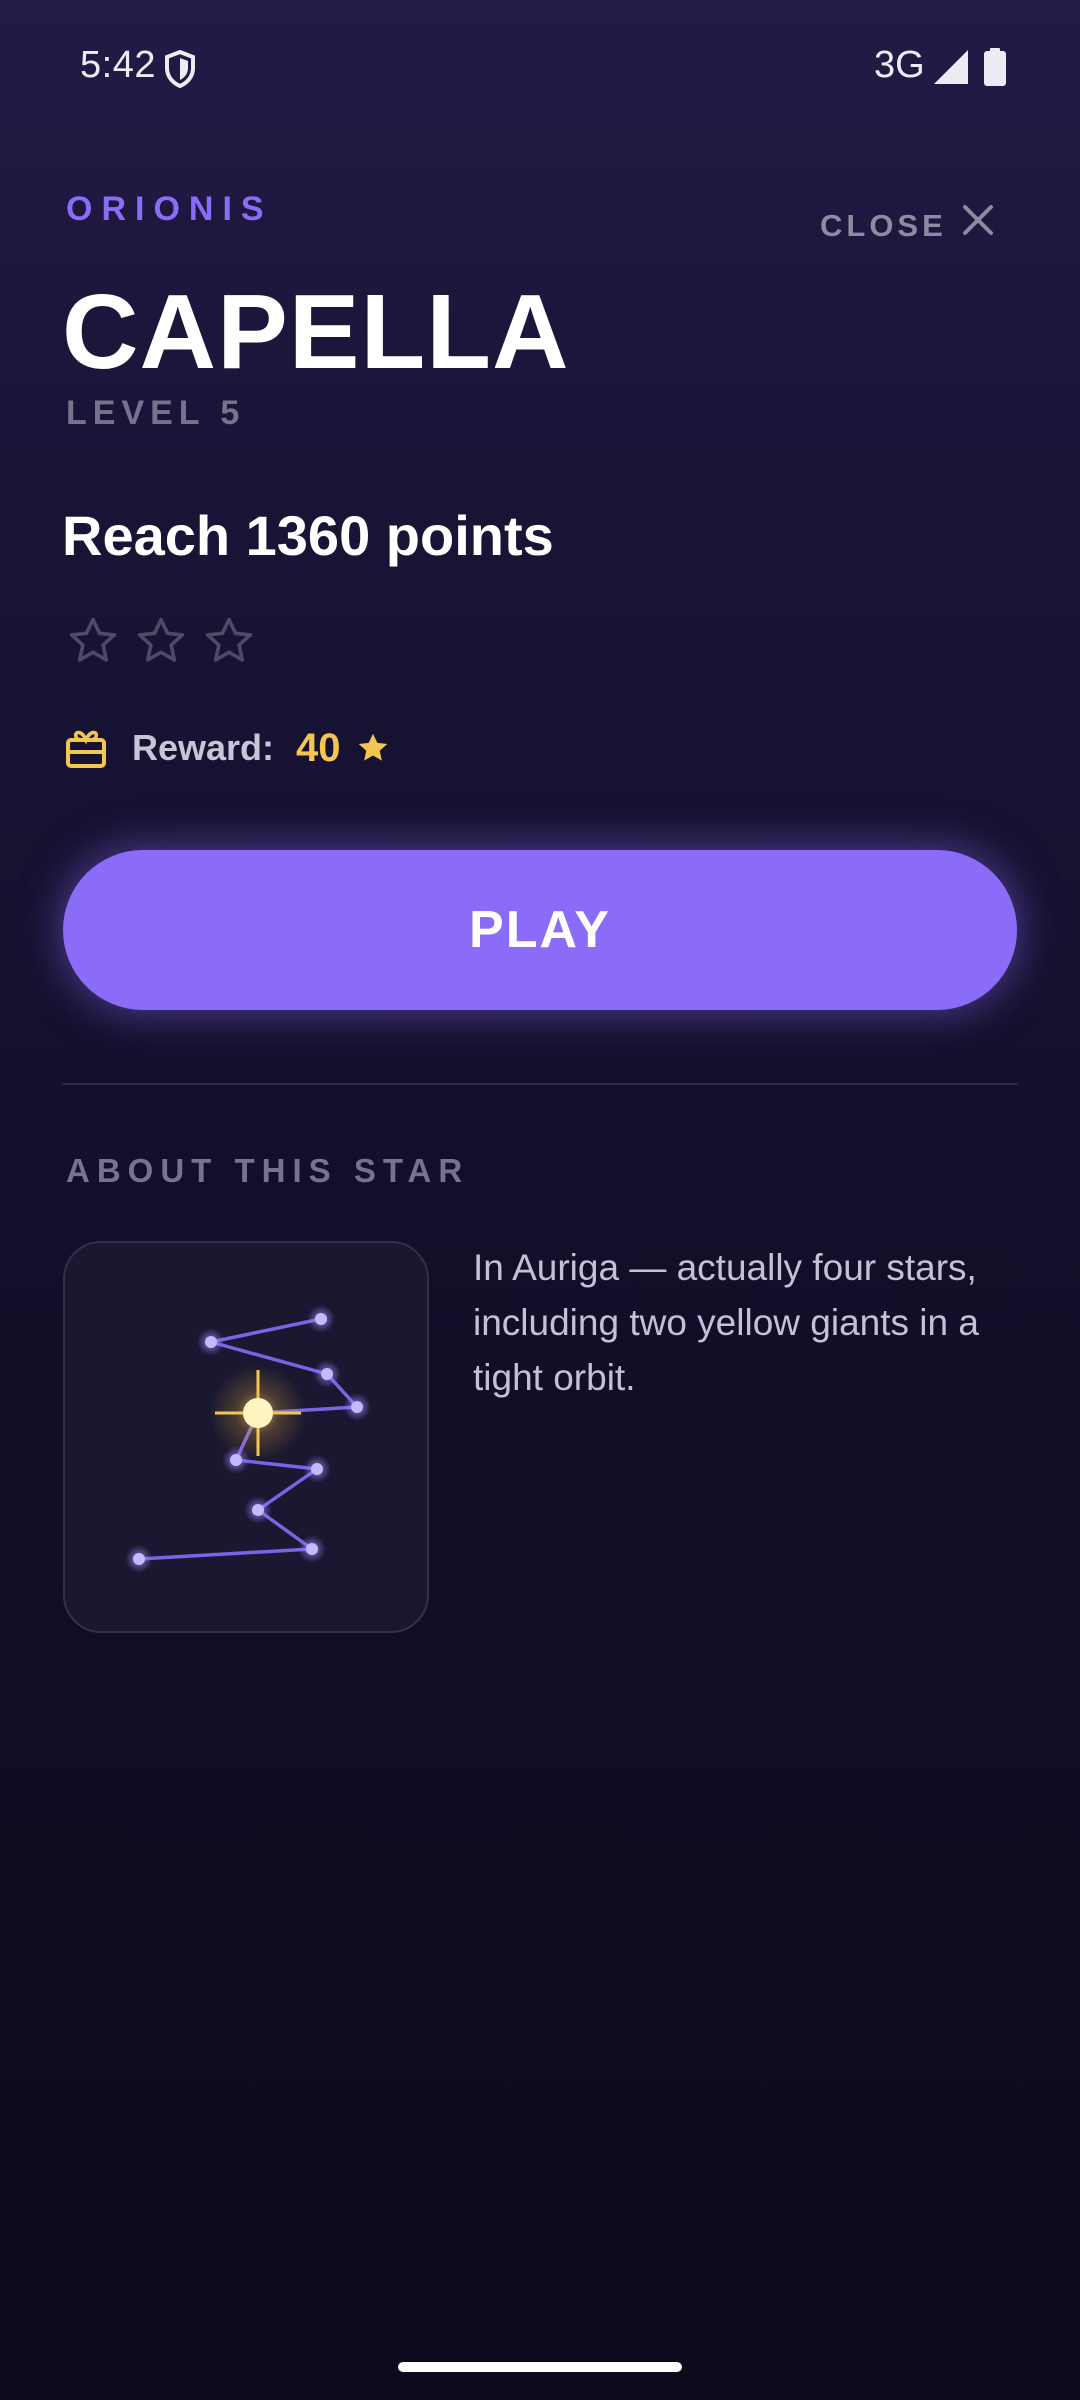 The image size is (1080, 2400). I want to click on close-icon, so click(978, 220).